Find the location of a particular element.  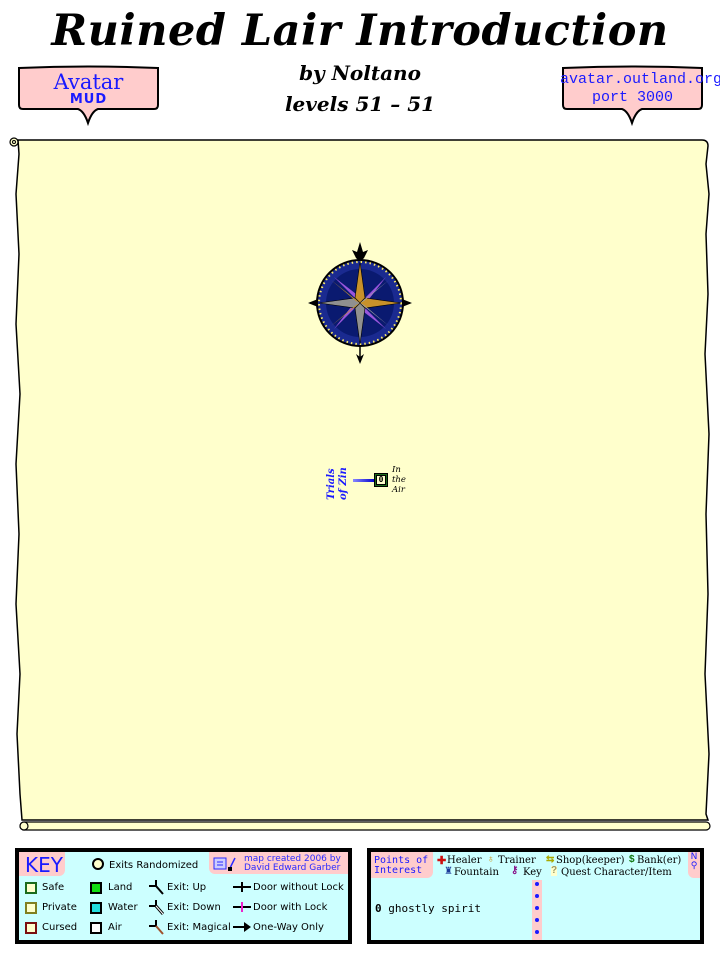

door-with-lock-icon is located at coordinates (242, 907).